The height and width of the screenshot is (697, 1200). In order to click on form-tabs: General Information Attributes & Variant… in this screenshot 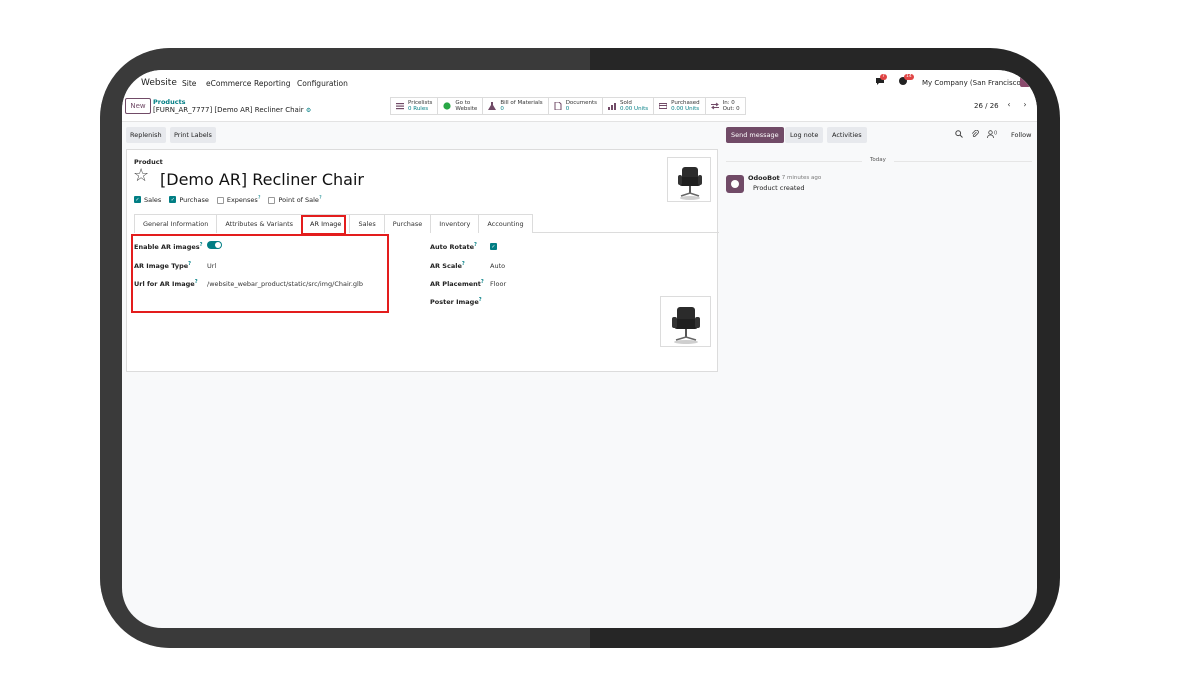, I will do `click(426, 223)`.